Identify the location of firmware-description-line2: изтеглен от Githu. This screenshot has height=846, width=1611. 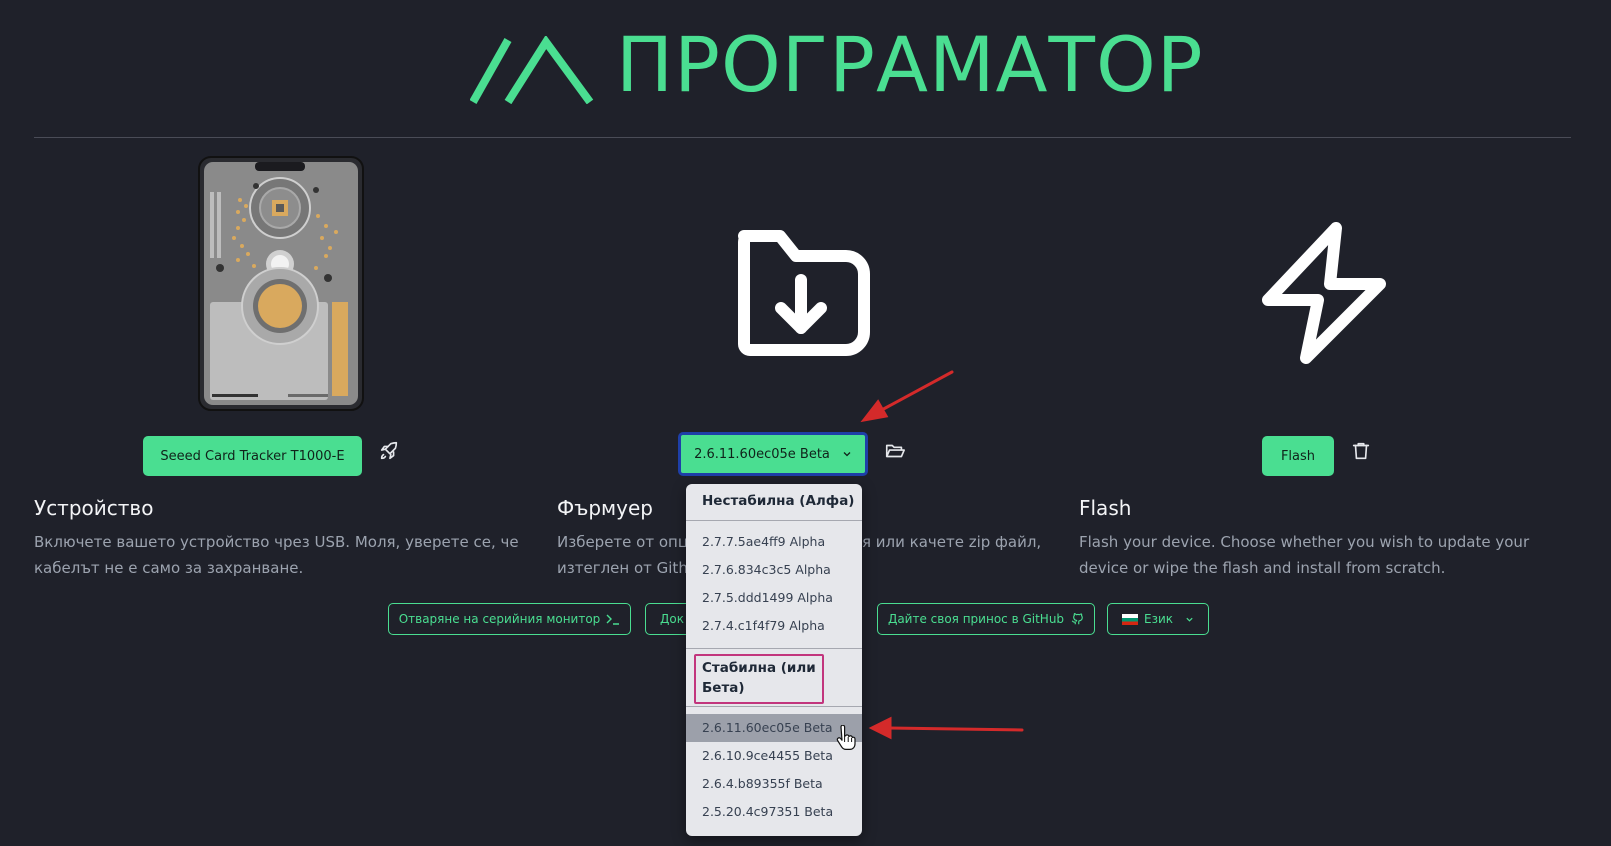
(627, 568).